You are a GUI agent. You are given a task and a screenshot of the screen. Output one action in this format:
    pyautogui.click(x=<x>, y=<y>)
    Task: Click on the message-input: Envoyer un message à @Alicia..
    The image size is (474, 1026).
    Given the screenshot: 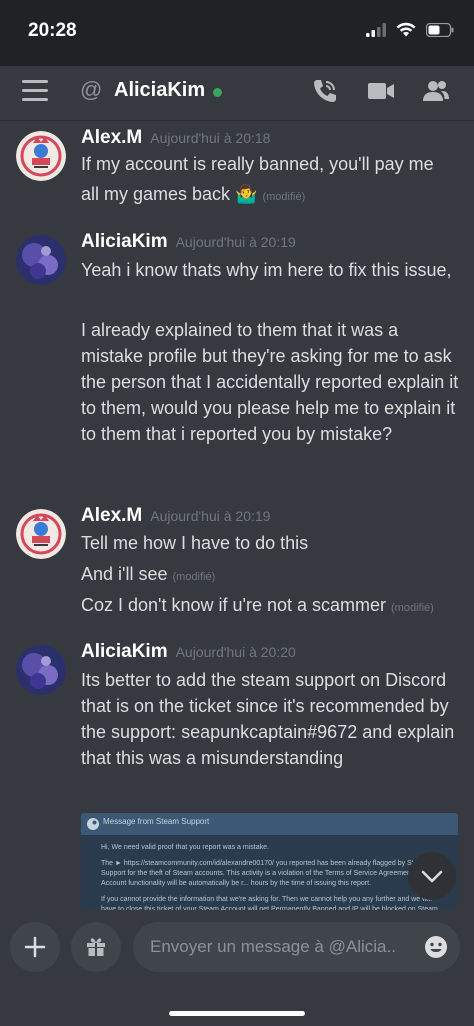 What is the action you would take?
    pyautogui.click(x=296, y=947)
    